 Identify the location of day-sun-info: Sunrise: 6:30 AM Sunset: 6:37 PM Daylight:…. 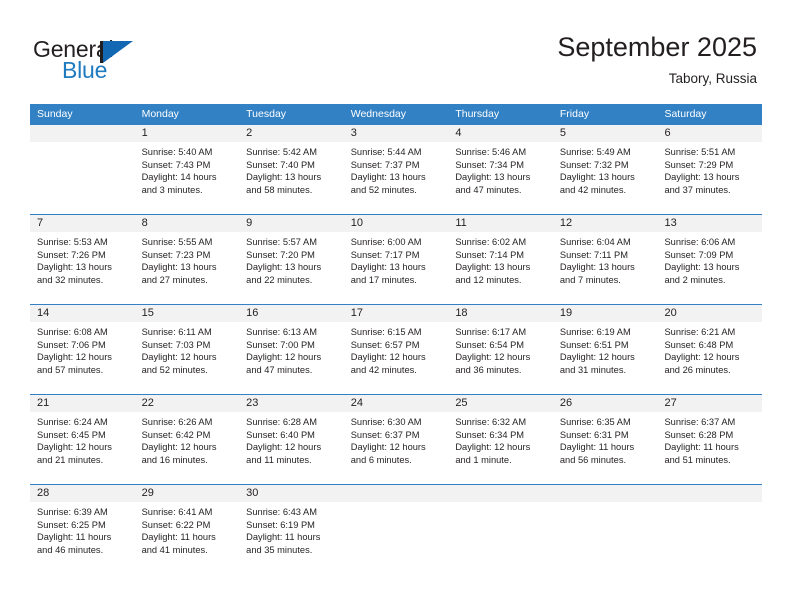
(396, 439).